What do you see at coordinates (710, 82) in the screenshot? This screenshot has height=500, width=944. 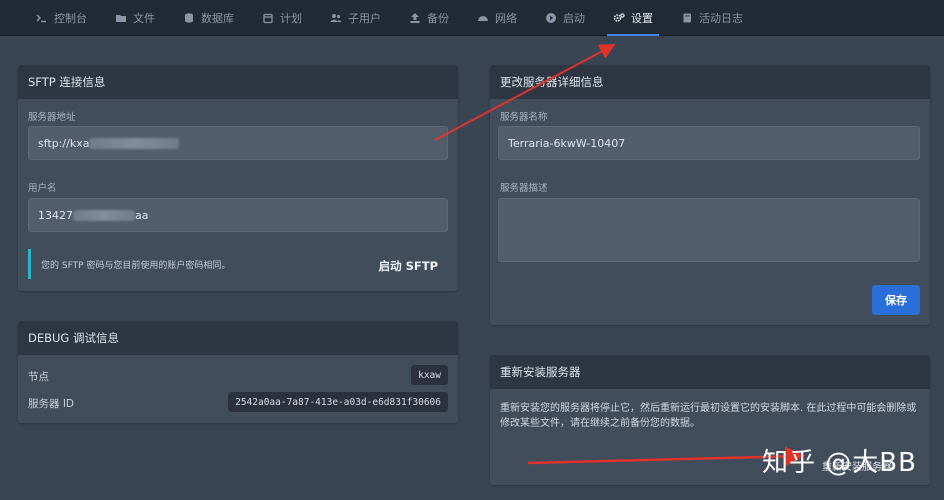 I see `panel-title: 更改服务器详细信息` at bounding box center [710, 82].